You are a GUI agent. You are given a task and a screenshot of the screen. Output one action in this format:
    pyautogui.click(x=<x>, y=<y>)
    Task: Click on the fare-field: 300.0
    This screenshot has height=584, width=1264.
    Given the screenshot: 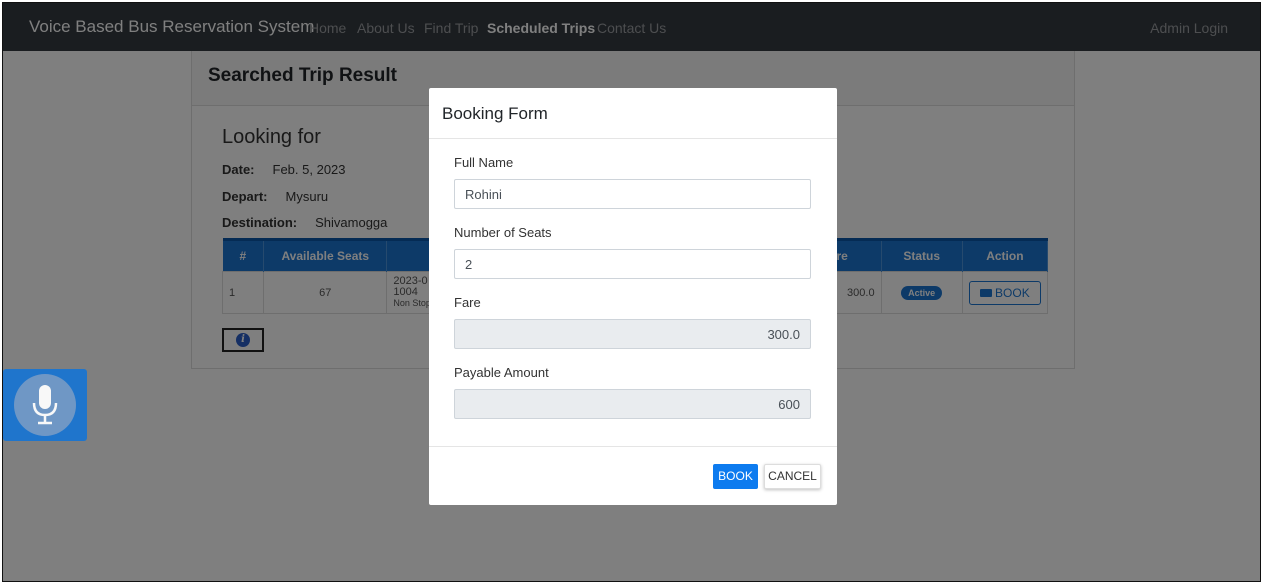 What is the action you would take?
    pyautogui.click(x=632, y=334)
    